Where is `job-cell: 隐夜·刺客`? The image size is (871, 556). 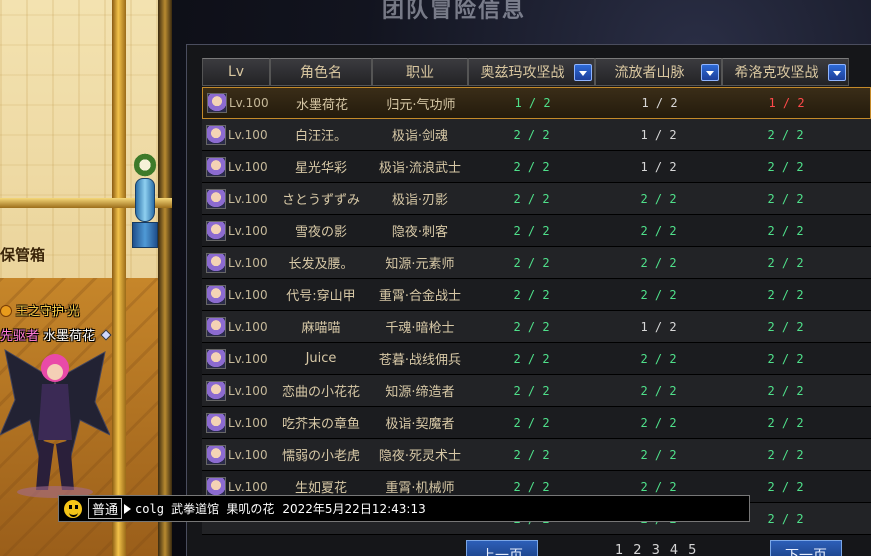
job-cell: 隐夜·刺客 is located at coordinates (420, 232).